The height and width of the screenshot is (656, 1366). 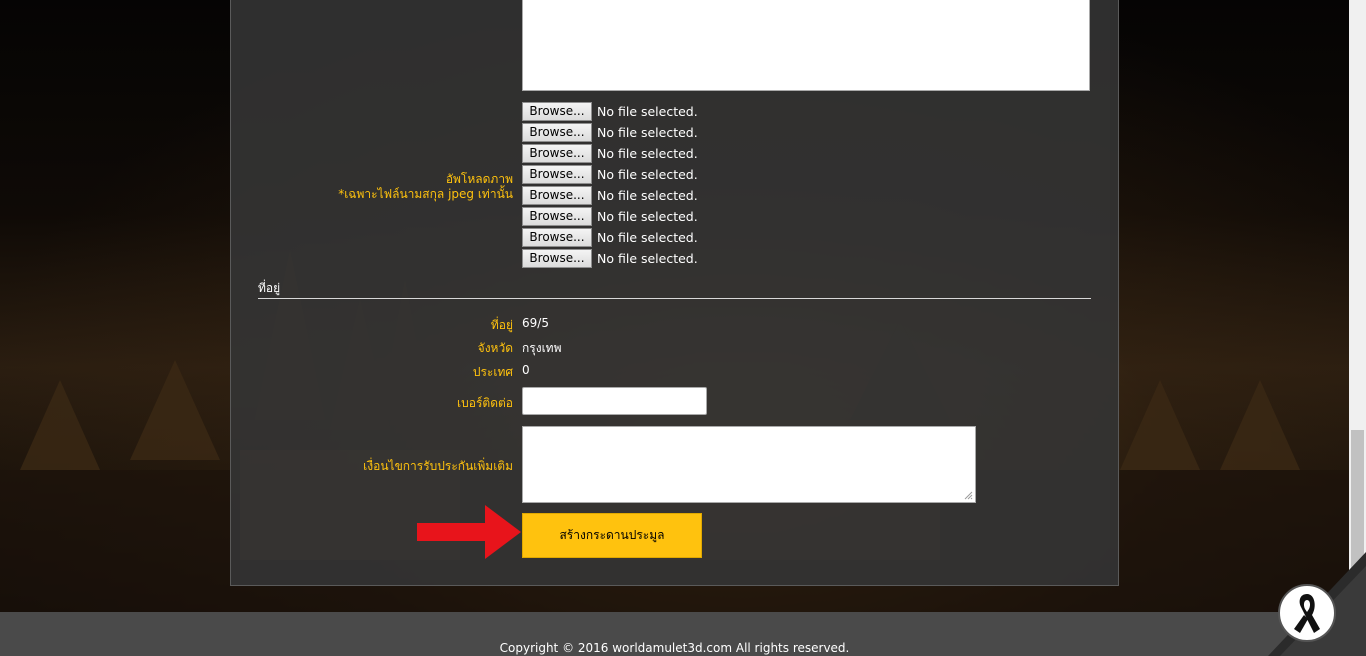 I want to click on country-value: 0, so click(x=526, y=370).